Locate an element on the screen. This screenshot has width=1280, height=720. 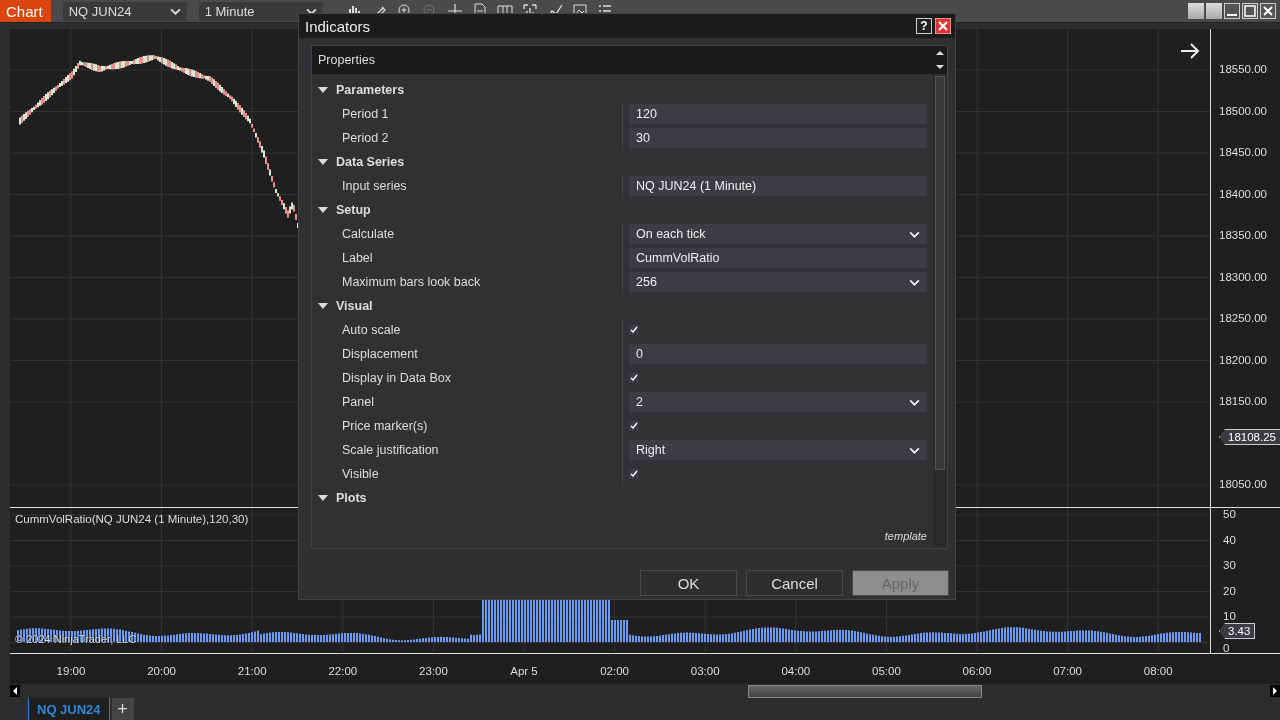
property-label: Display in Data Box is located at coordinates (397, 378).